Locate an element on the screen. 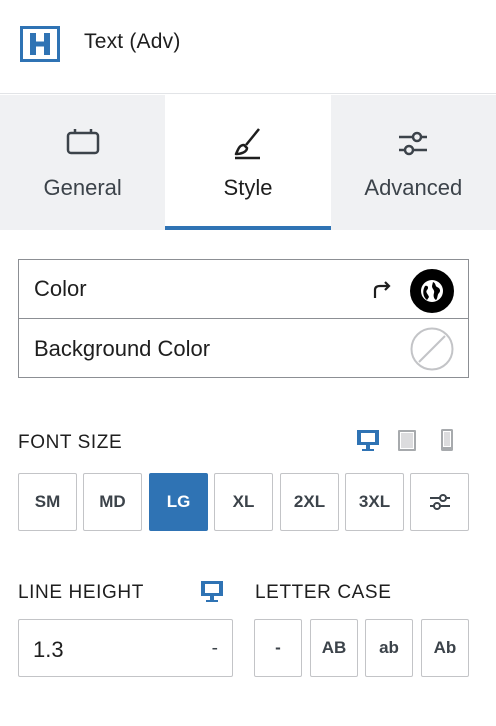  color-swatch is located at coordinates (432, 291).